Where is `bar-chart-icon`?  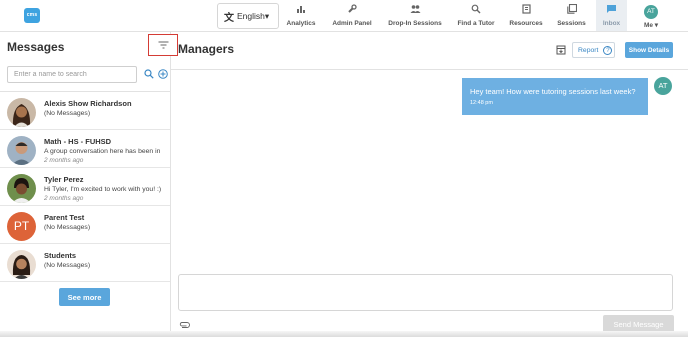 bar-chart-icon is located at coordinates (301, 8).